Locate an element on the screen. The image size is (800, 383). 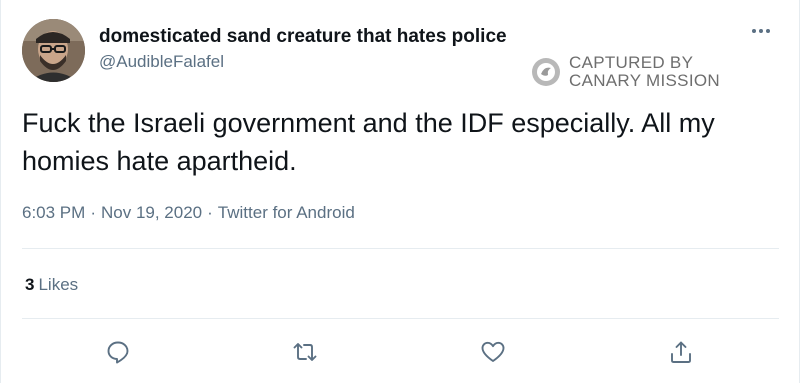
tweet-meta: 6:03 PM · Nov 19, 2020 · Twitter for Android is located at coordinates (188, 213).